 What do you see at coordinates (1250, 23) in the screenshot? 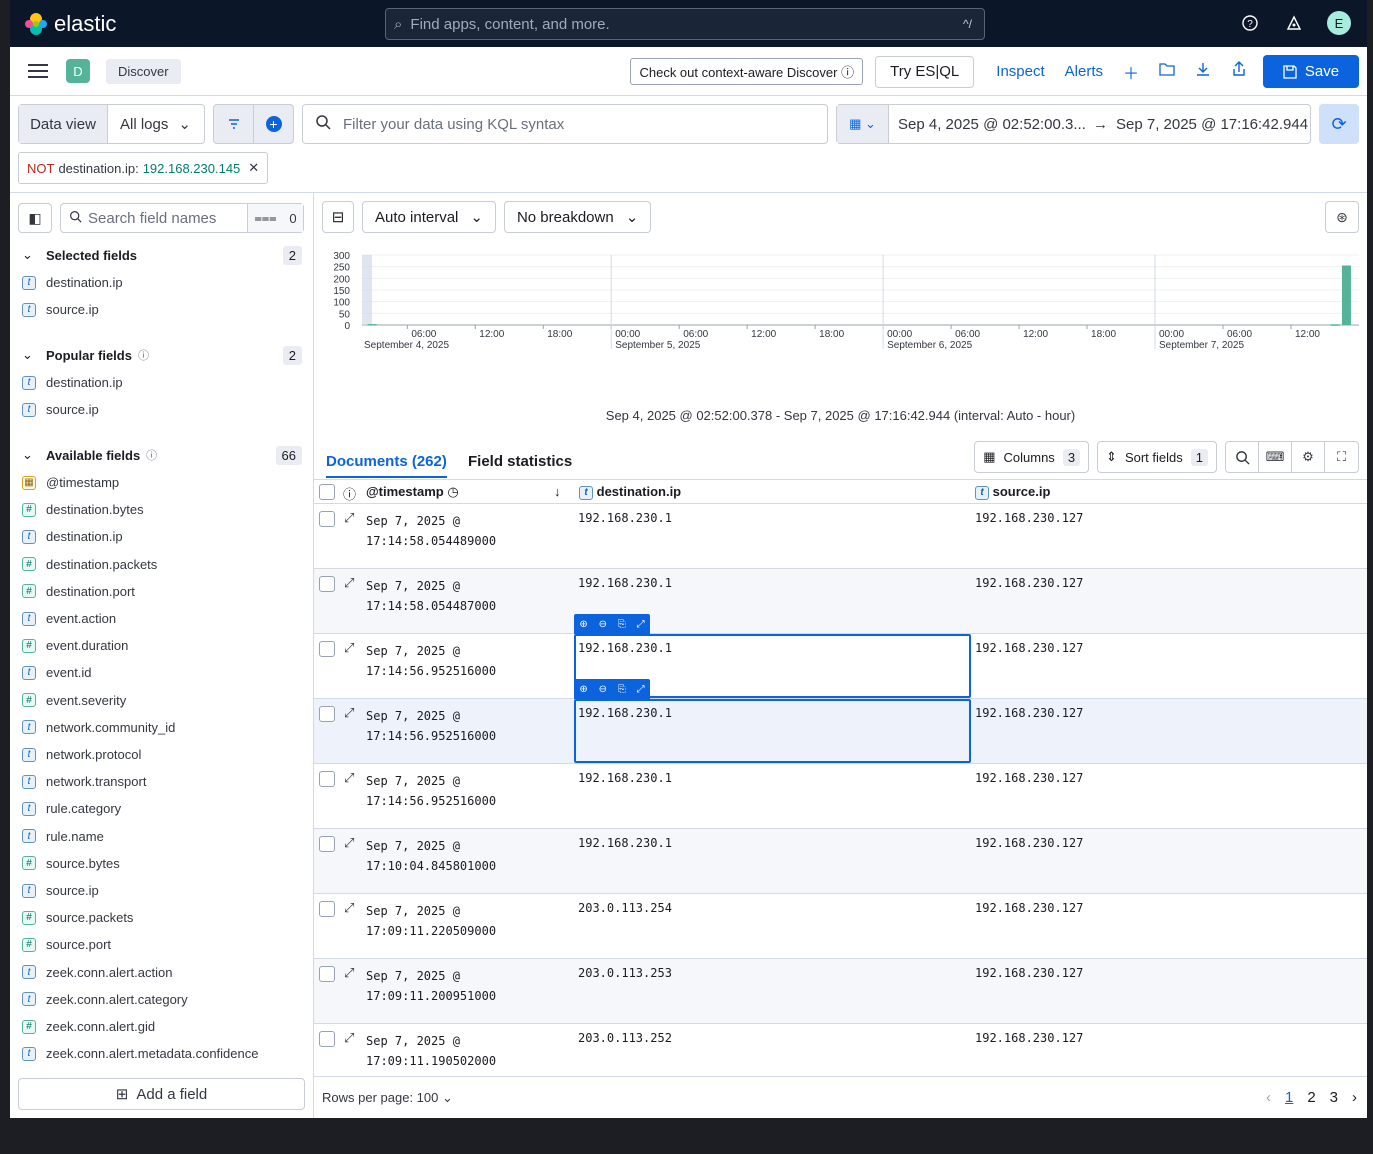
I see `help-icon: ?` at bounding box center [1250, 23].